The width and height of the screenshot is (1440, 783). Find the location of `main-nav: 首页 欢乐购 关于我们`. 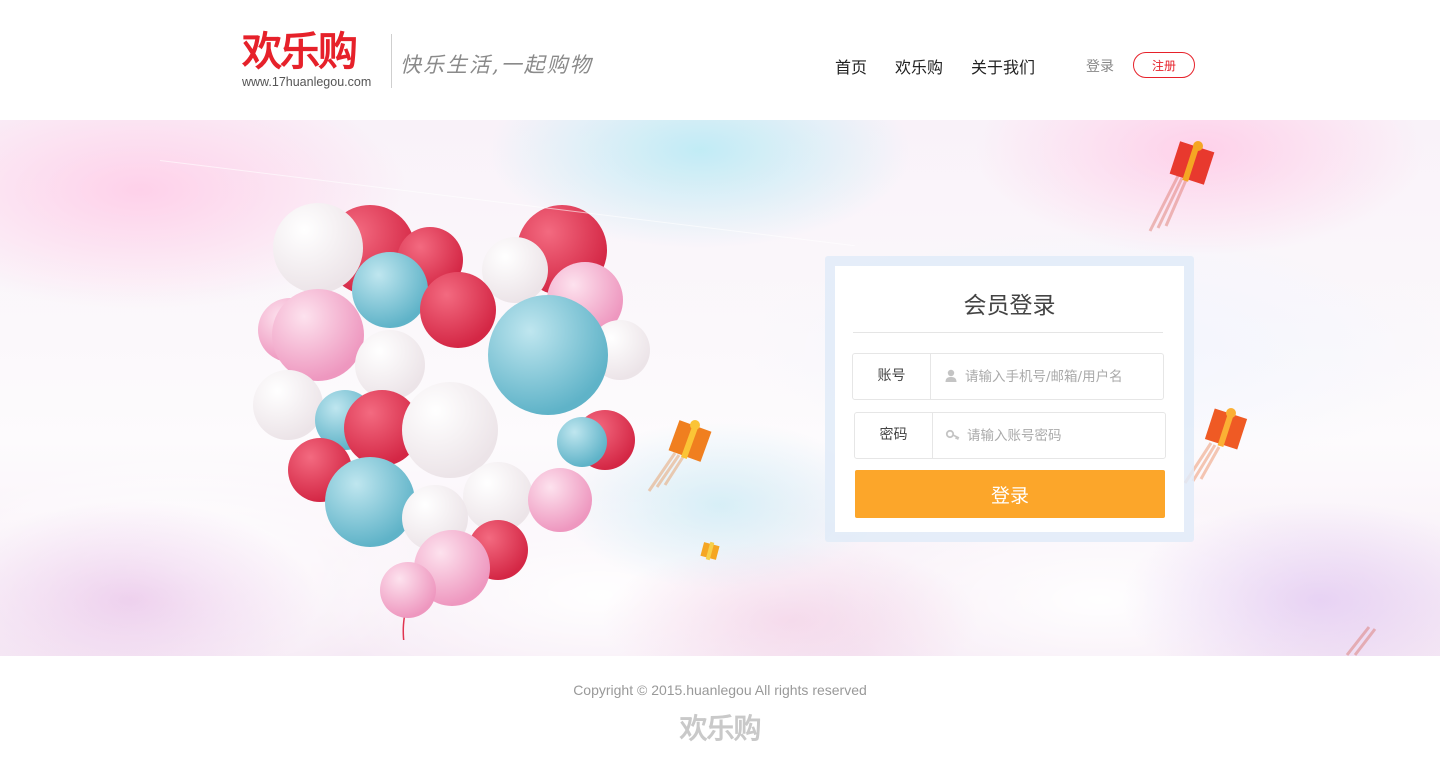

main-nav: 首页 欢乐购 关于我们 is located at coordinates (935, 66).